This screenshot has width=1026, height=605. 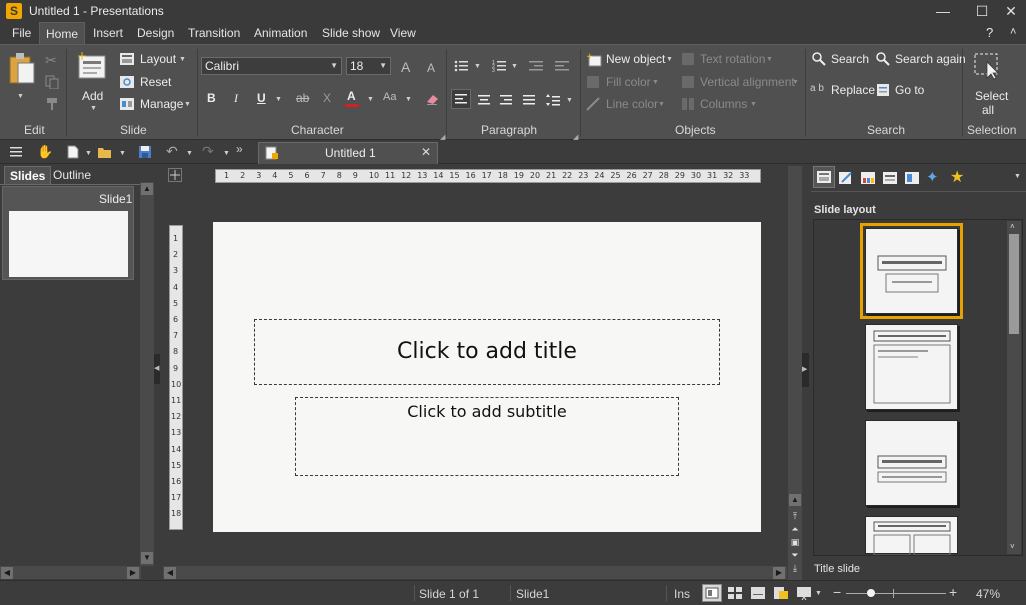 What do you see at coordinates (536, 66) in the screenshot?
I see `decrease-indent-icon` at bounding box center [536, 66].